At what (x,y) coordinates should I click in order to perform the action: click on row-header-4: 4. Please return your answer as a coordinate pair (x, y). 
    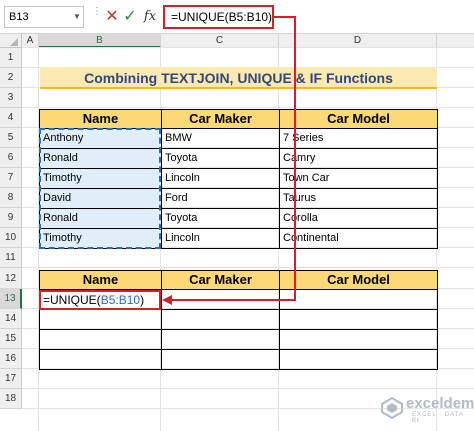
    Looking at the image, I should click on (11, 118).